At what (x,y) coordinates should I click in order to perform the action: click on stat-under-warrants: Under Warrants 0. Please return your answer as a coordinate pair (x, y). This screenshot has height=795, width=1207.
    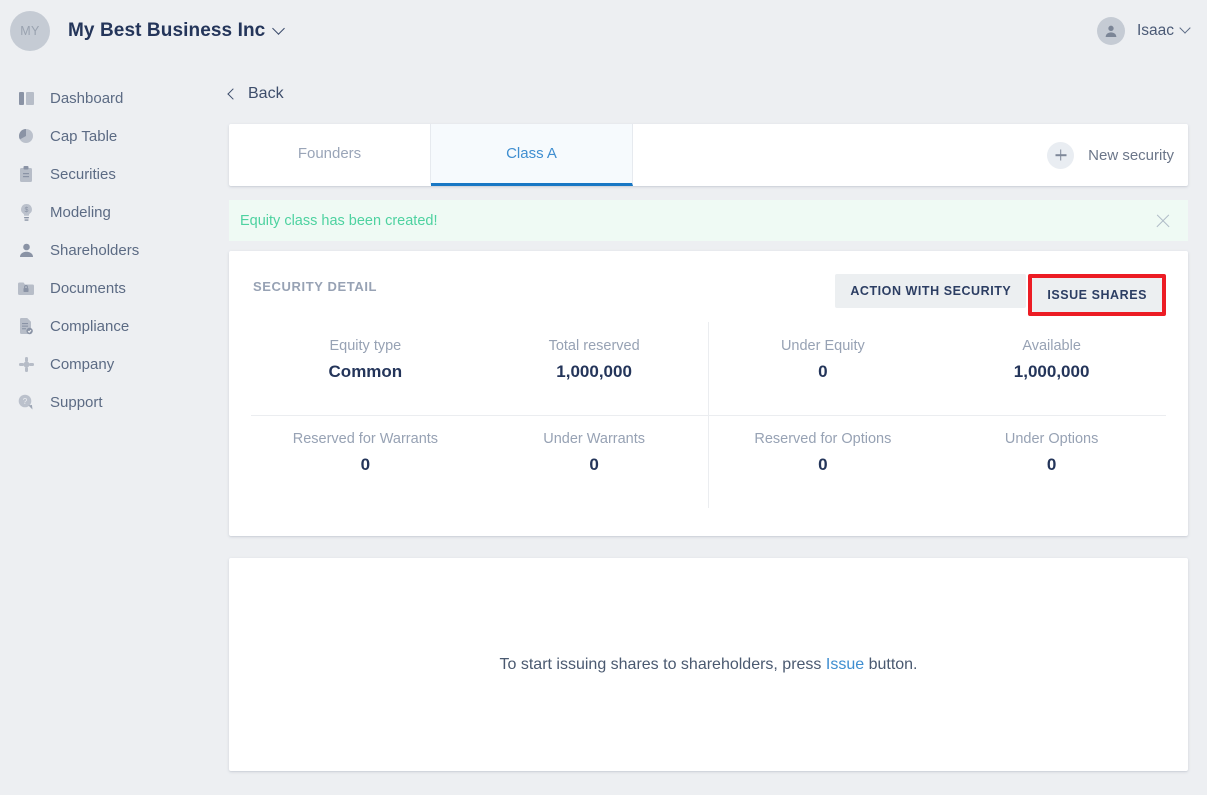
    Looking at the image, I should click on (594, 461).